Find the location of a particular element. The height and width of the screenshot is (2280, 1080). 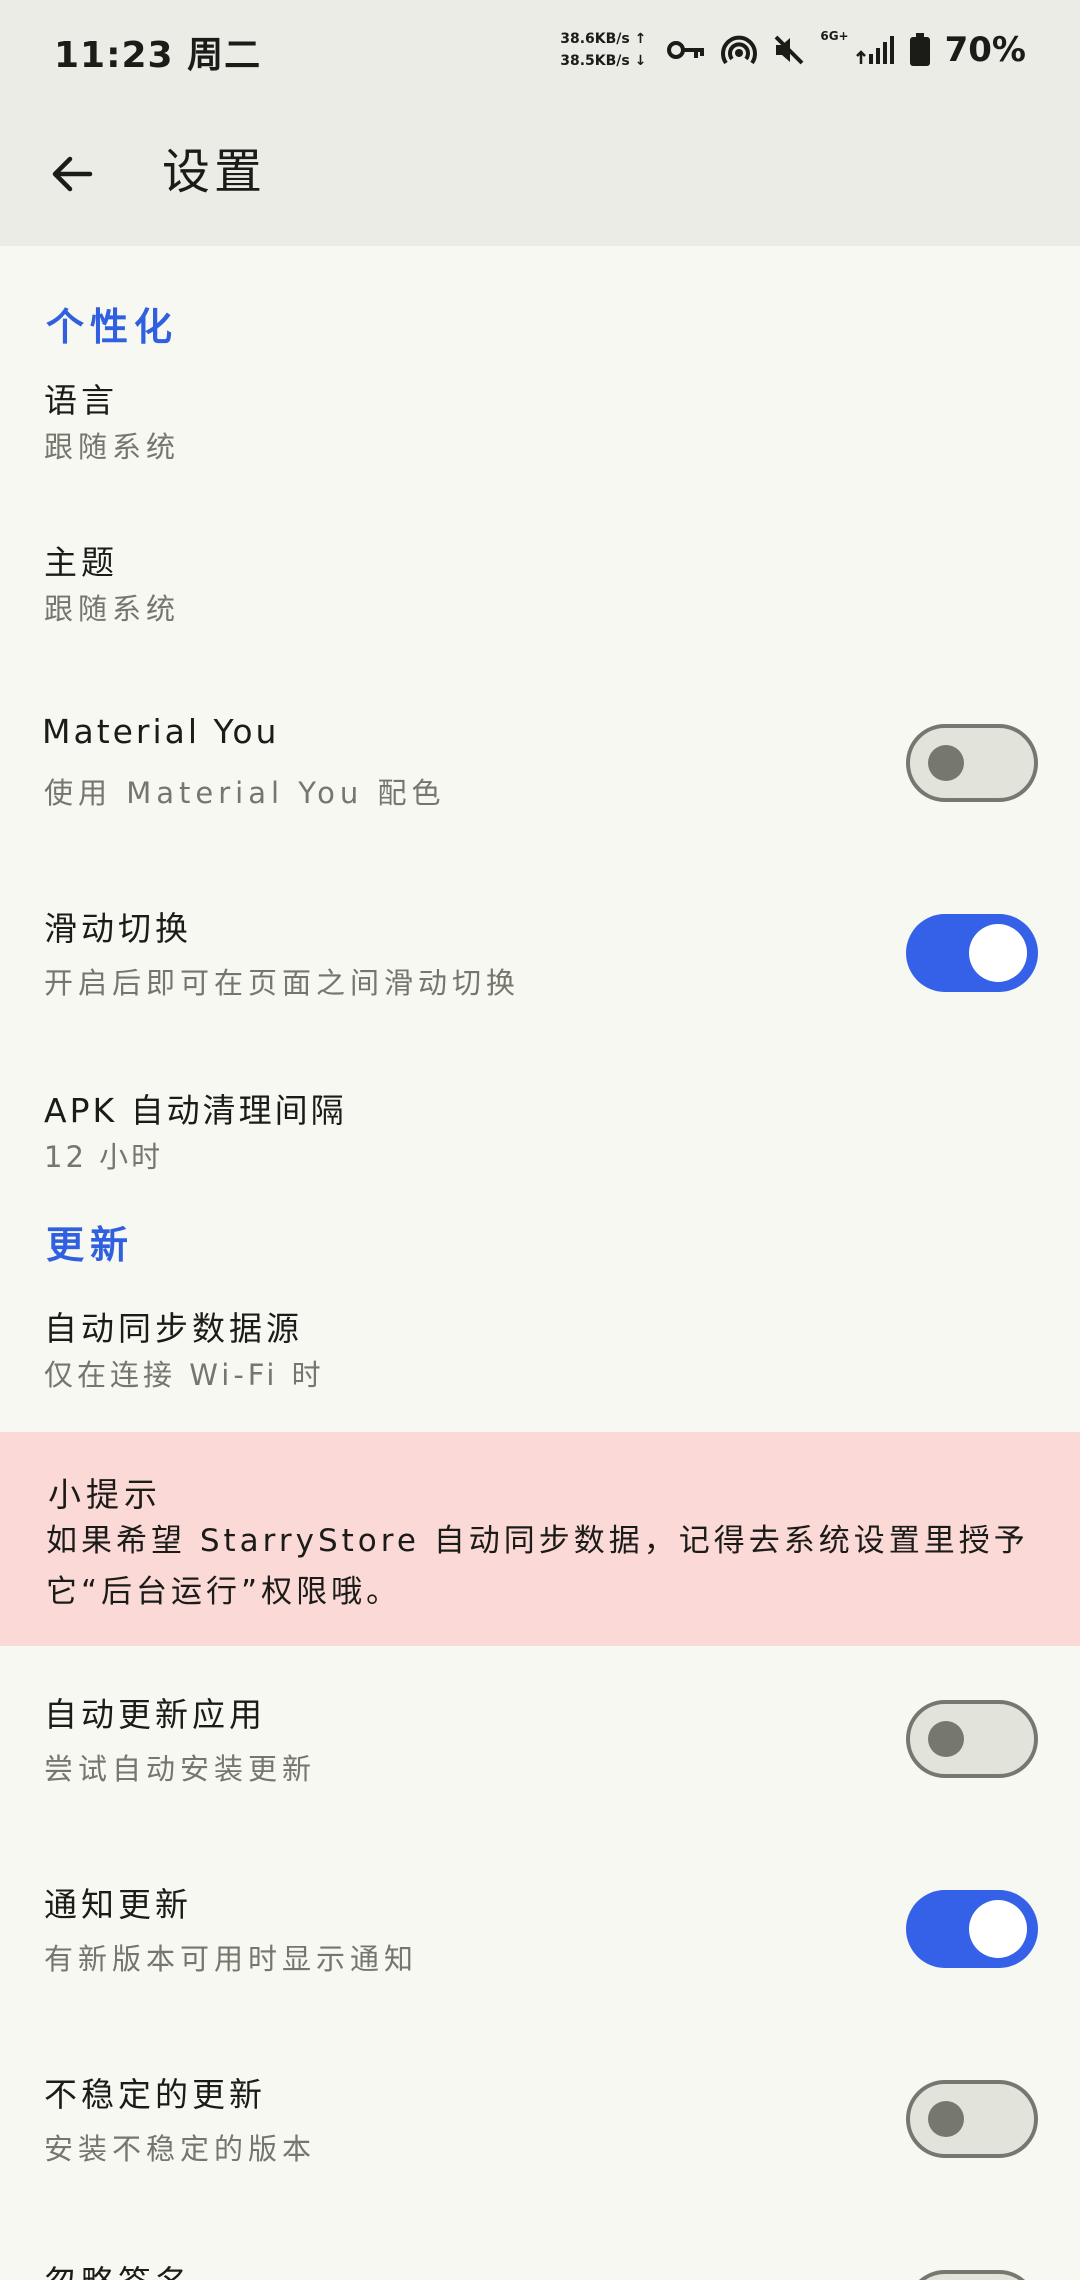

pref-summary: 有新版本可用时显示通知 is located at coordinates (231, 1959).